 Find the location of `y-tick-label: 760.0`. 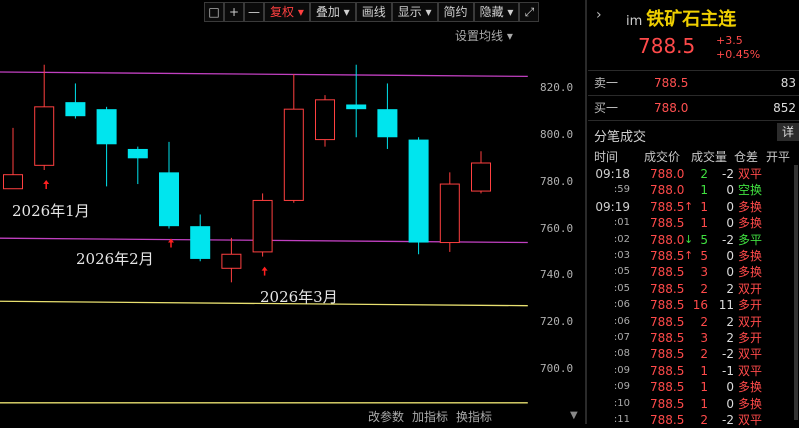

y-tick-label: 760.0 is located at coordinates (557, 228).